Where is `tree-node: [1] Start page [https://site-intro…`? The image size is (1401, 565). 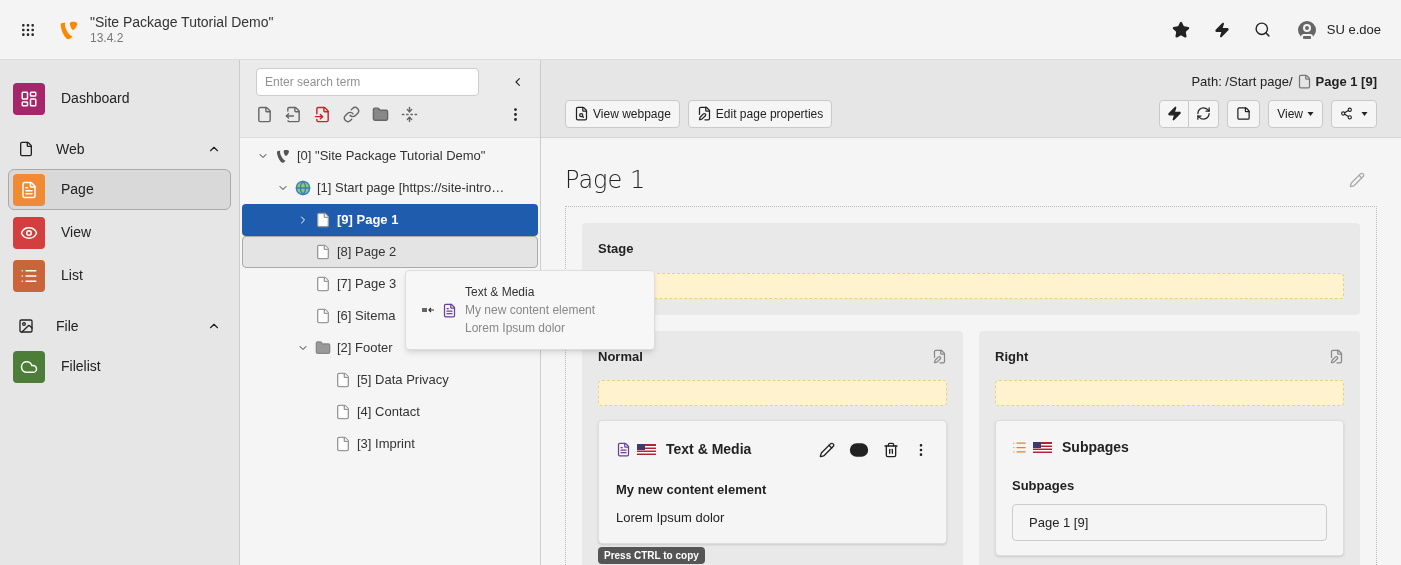 tree-node: [1] Start page [https://site-intro… is located at coordinates (390, 188).